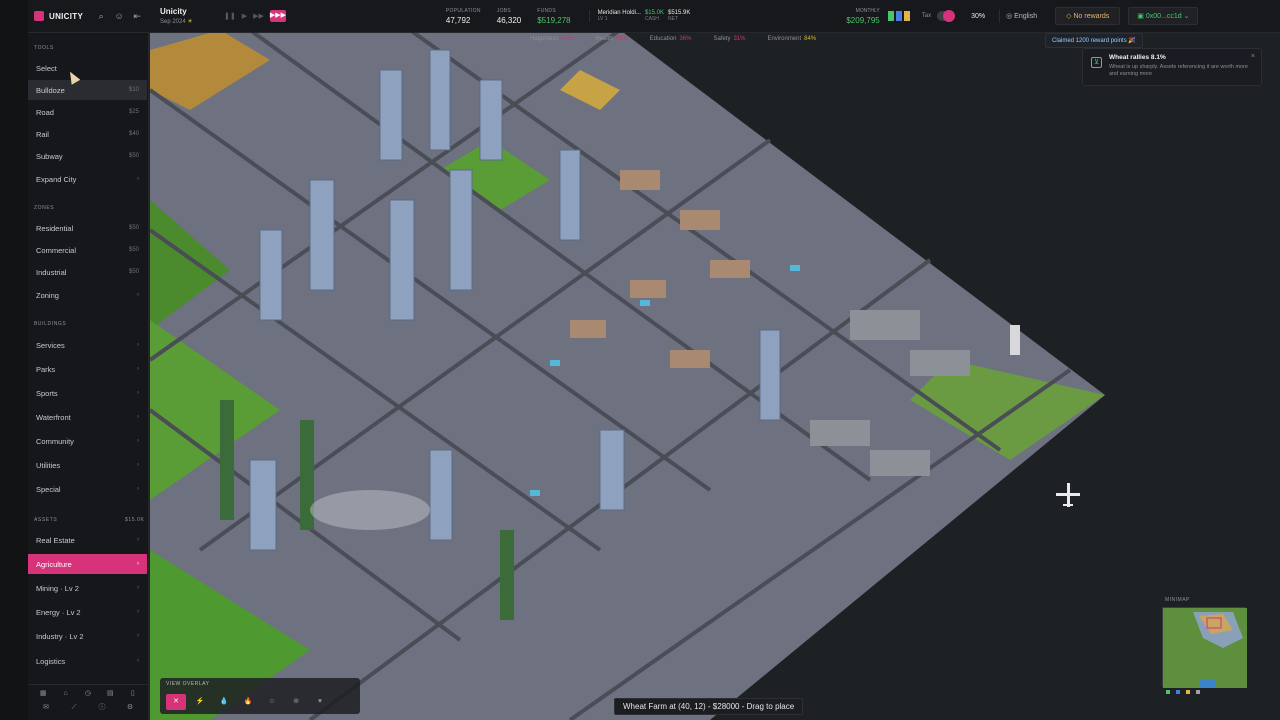 The image size is (1280, 720). What do you see at coordinates (87, 564) in the screenshot?
I see `asset-agriculture: Agriculture ›` at bounding box center [87, 564].